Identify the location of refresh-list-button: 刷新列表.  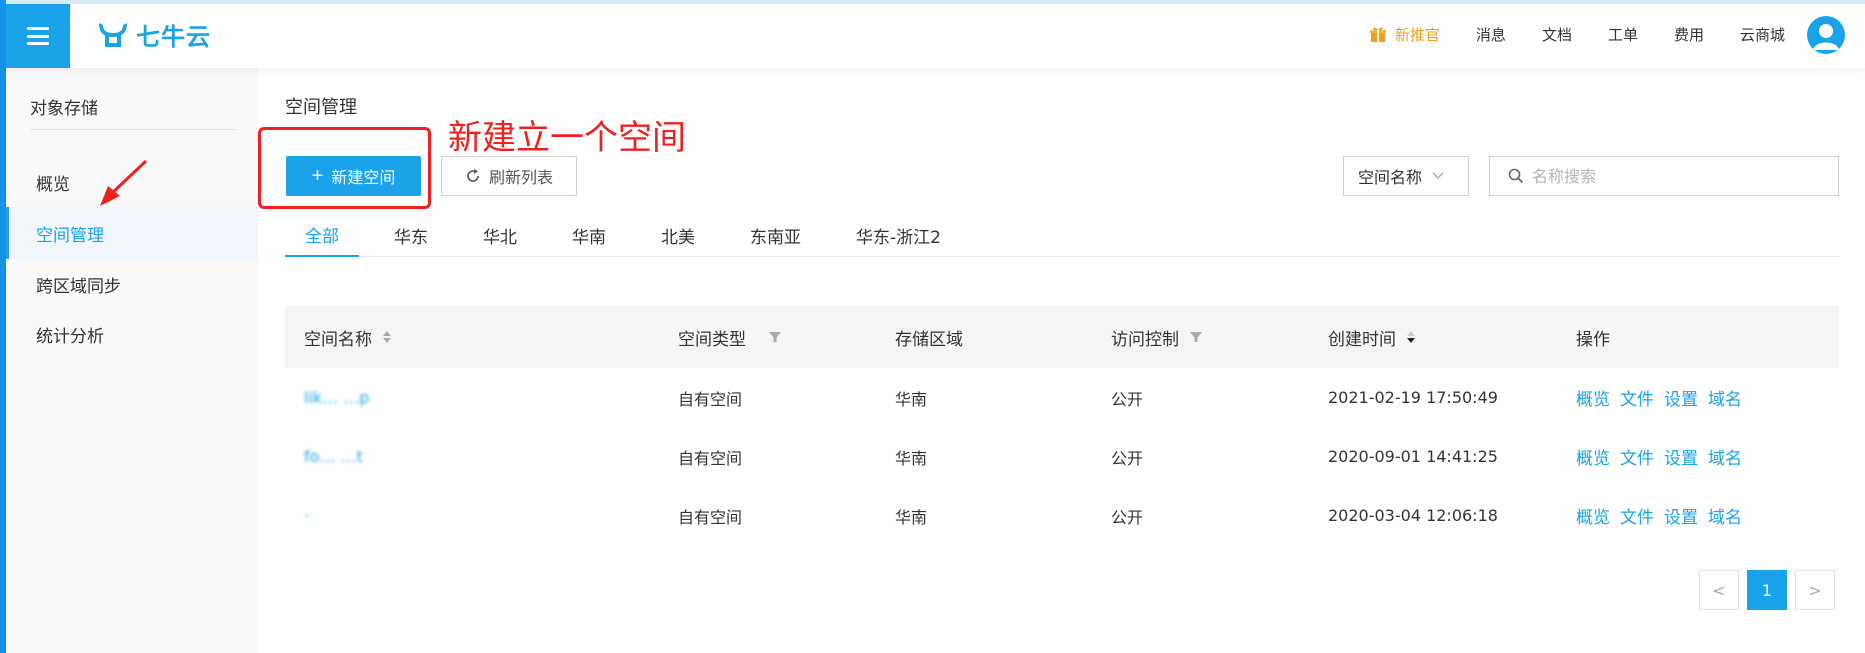
(509, 176).